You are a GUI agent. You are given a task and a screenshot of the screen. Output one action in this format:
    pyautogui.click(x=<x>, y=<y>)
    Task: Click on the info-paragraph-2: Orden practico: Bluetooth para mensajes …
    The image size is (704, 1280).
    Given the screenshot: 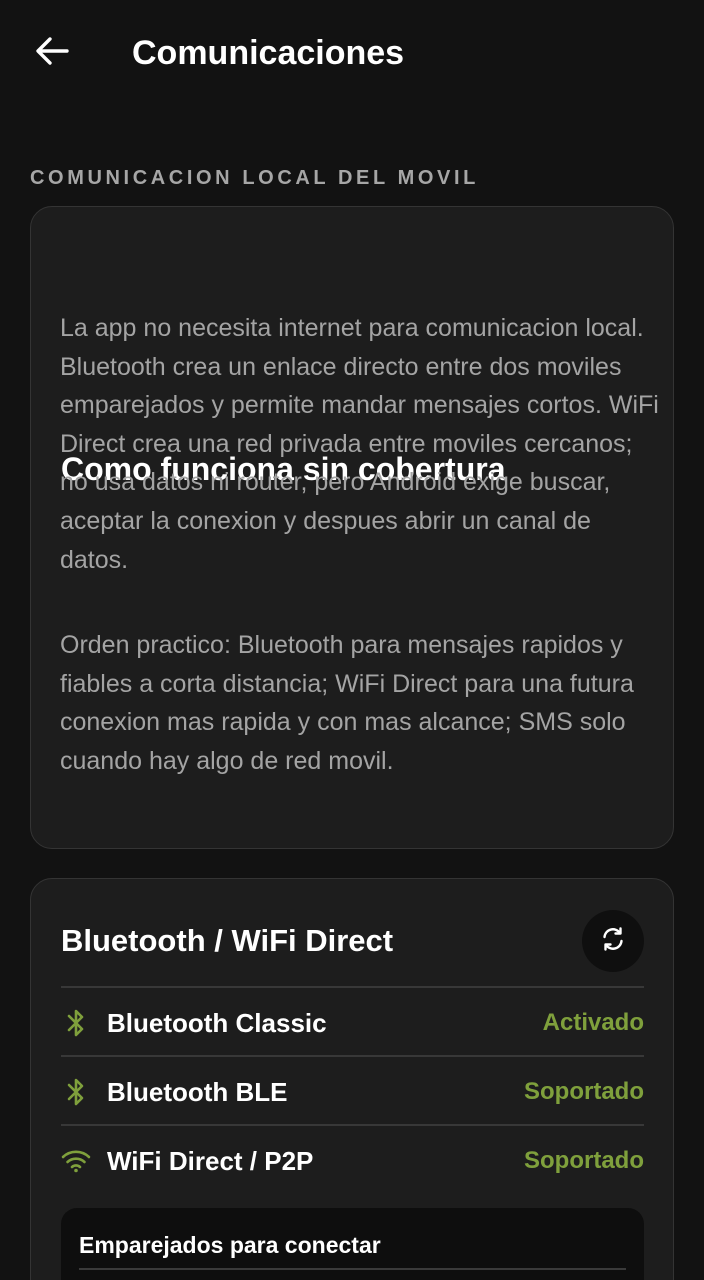 What is the action you would take?
    pyautogui.click(x=347, y=703)
    